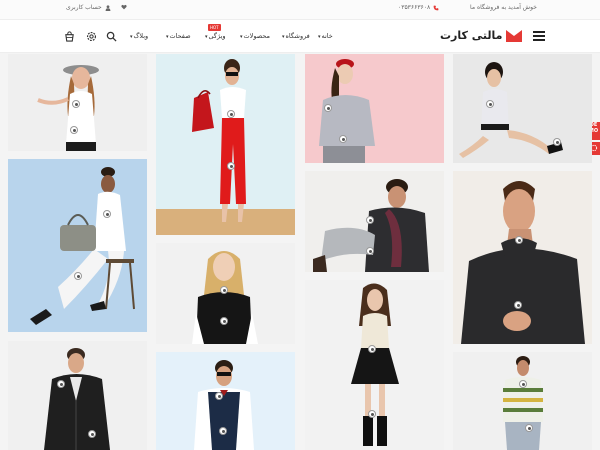 The image size is (600, 450). I want to click on man-vest-image, so click(224, 405).